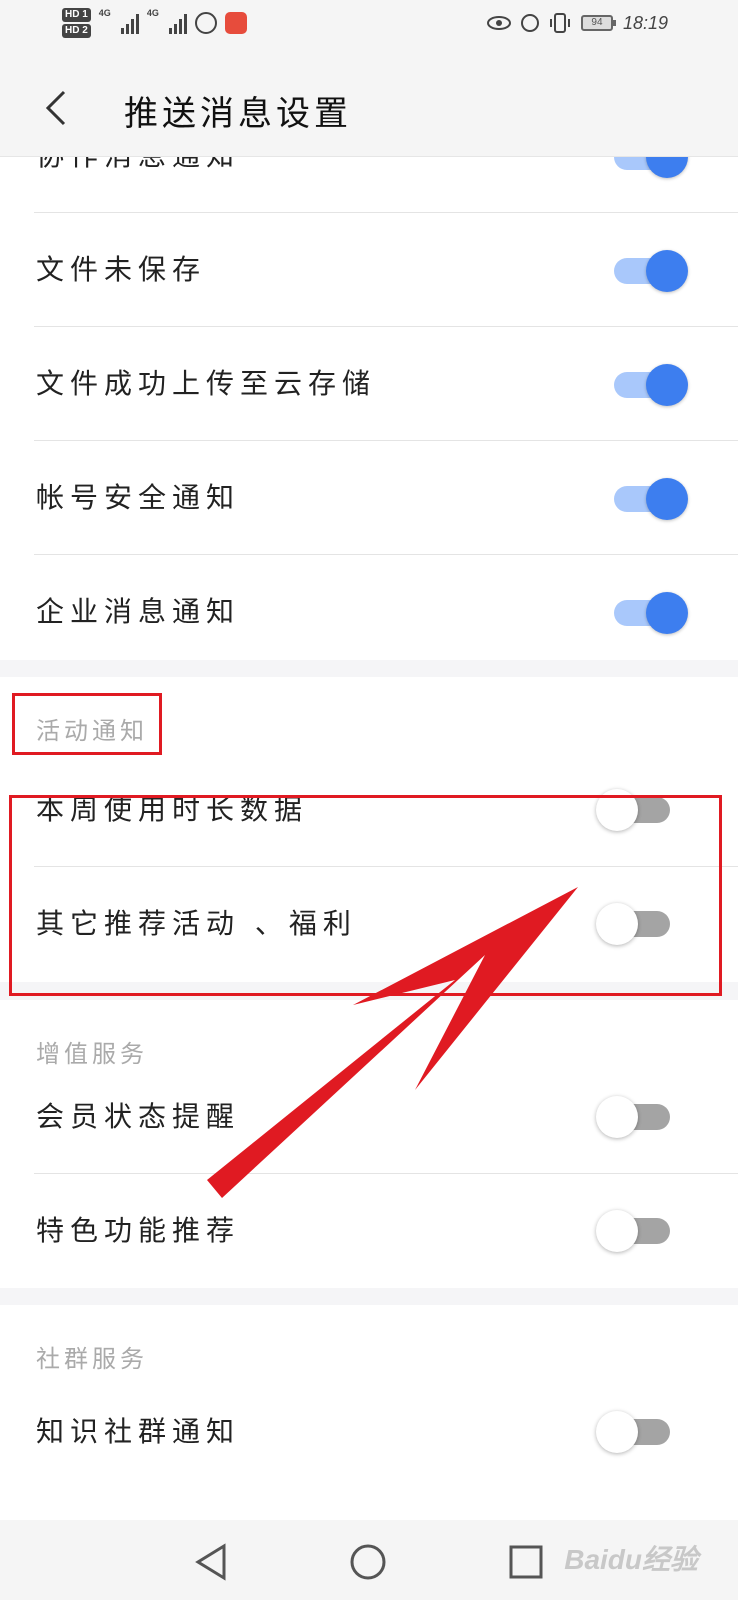 This screenshot has width=738, height=1600. Describe the element at coordinates (138, 1116) in the screenshot. I see `setting-label: 会员状态提醒` at that location.